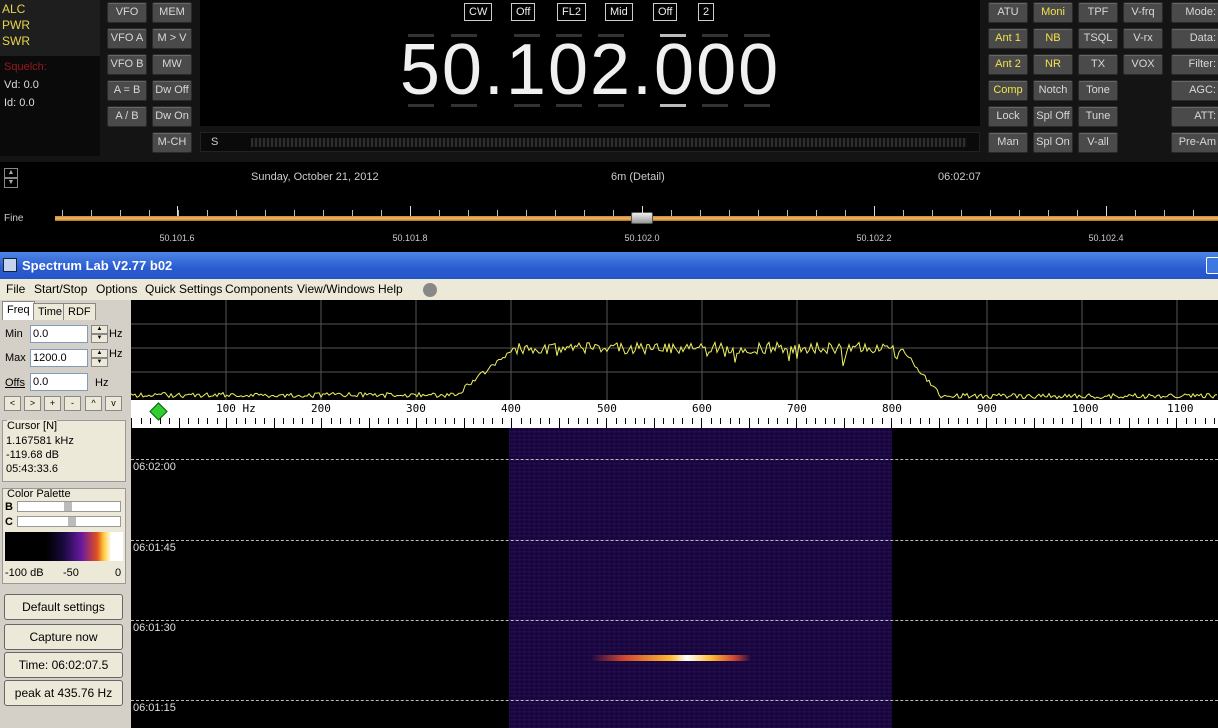 The image size is (1218, 728). Describe the element at coordinates (1194, 64) in the screenshot. I see `radio-setting-filter-: Filter:` at that location.